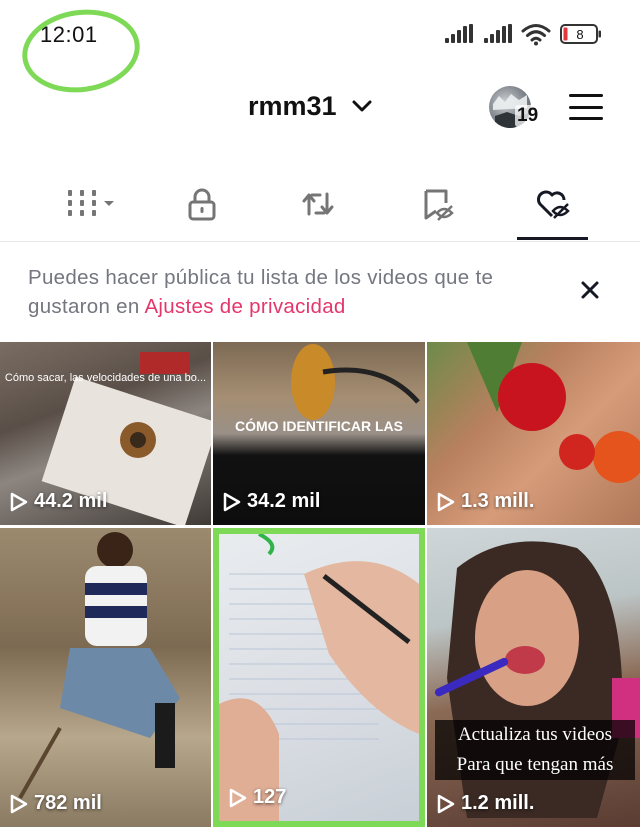 This screenshot has width=640, height=827. I want to click on view-count: 1.2 mill., so click(485, 803).